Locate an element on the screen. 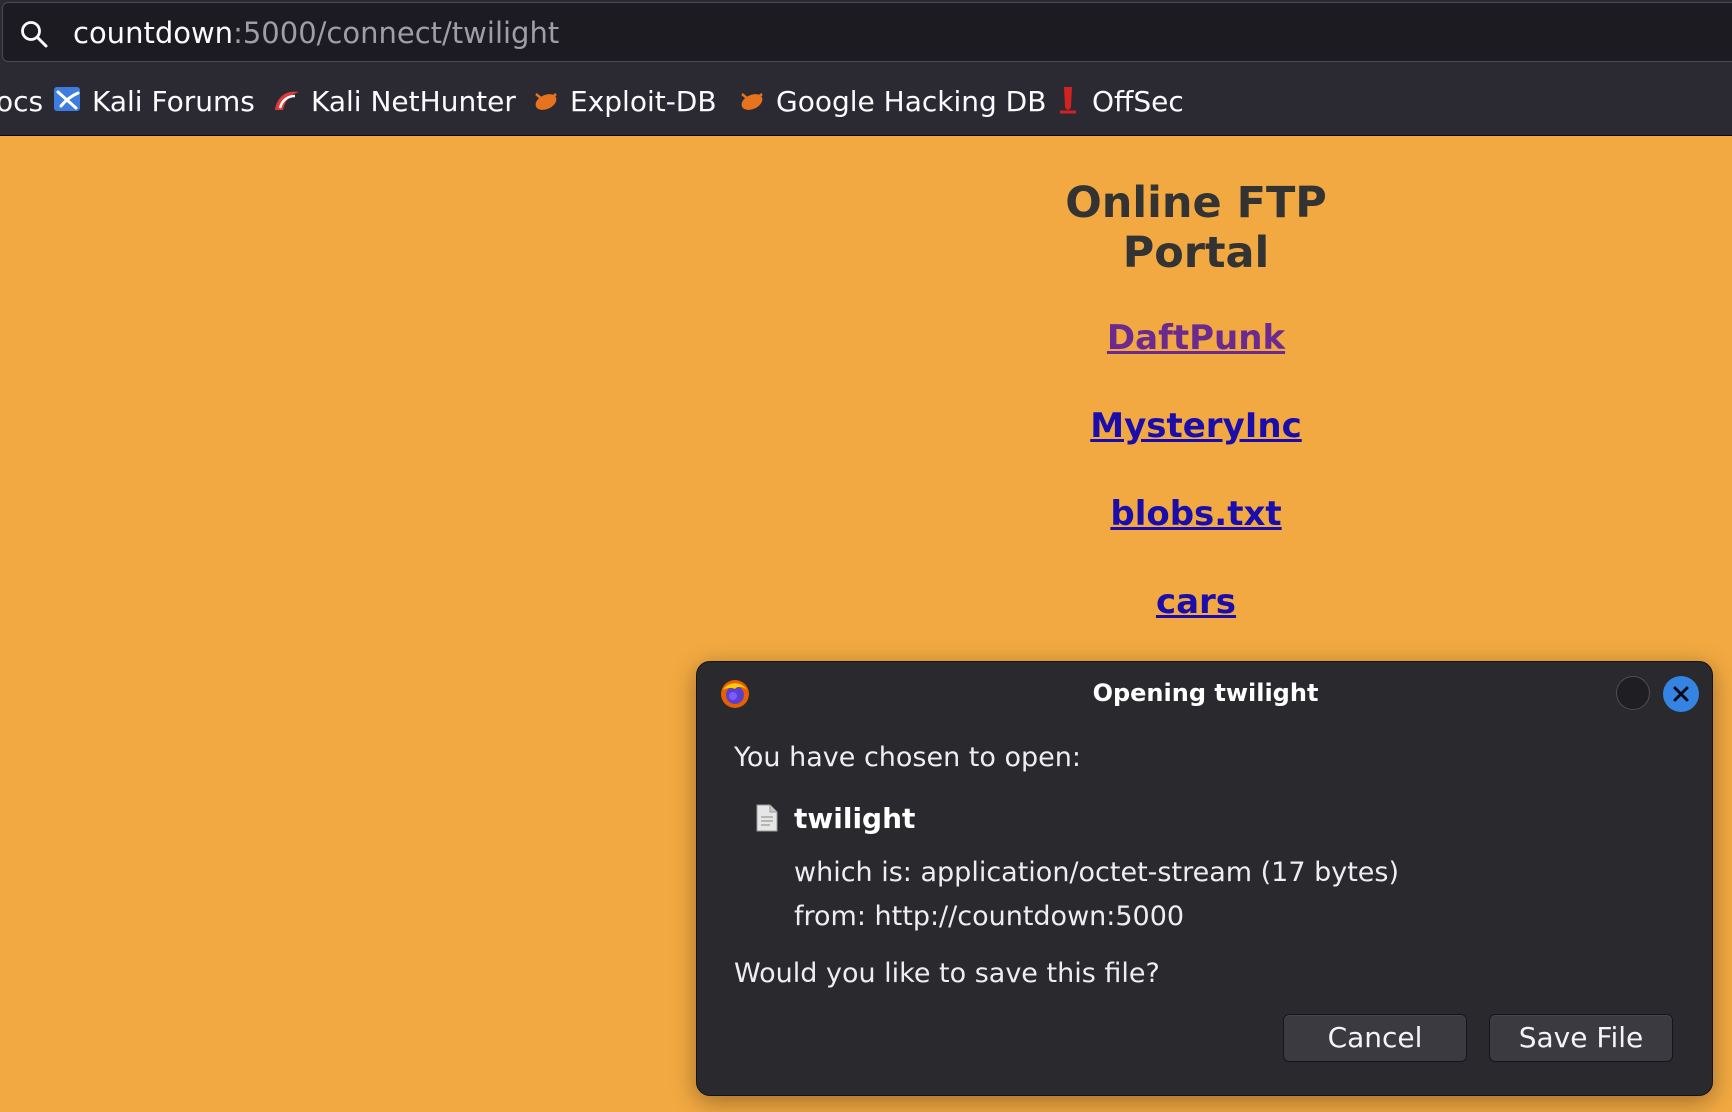  close-icon is located at coordinates (1681, 694).